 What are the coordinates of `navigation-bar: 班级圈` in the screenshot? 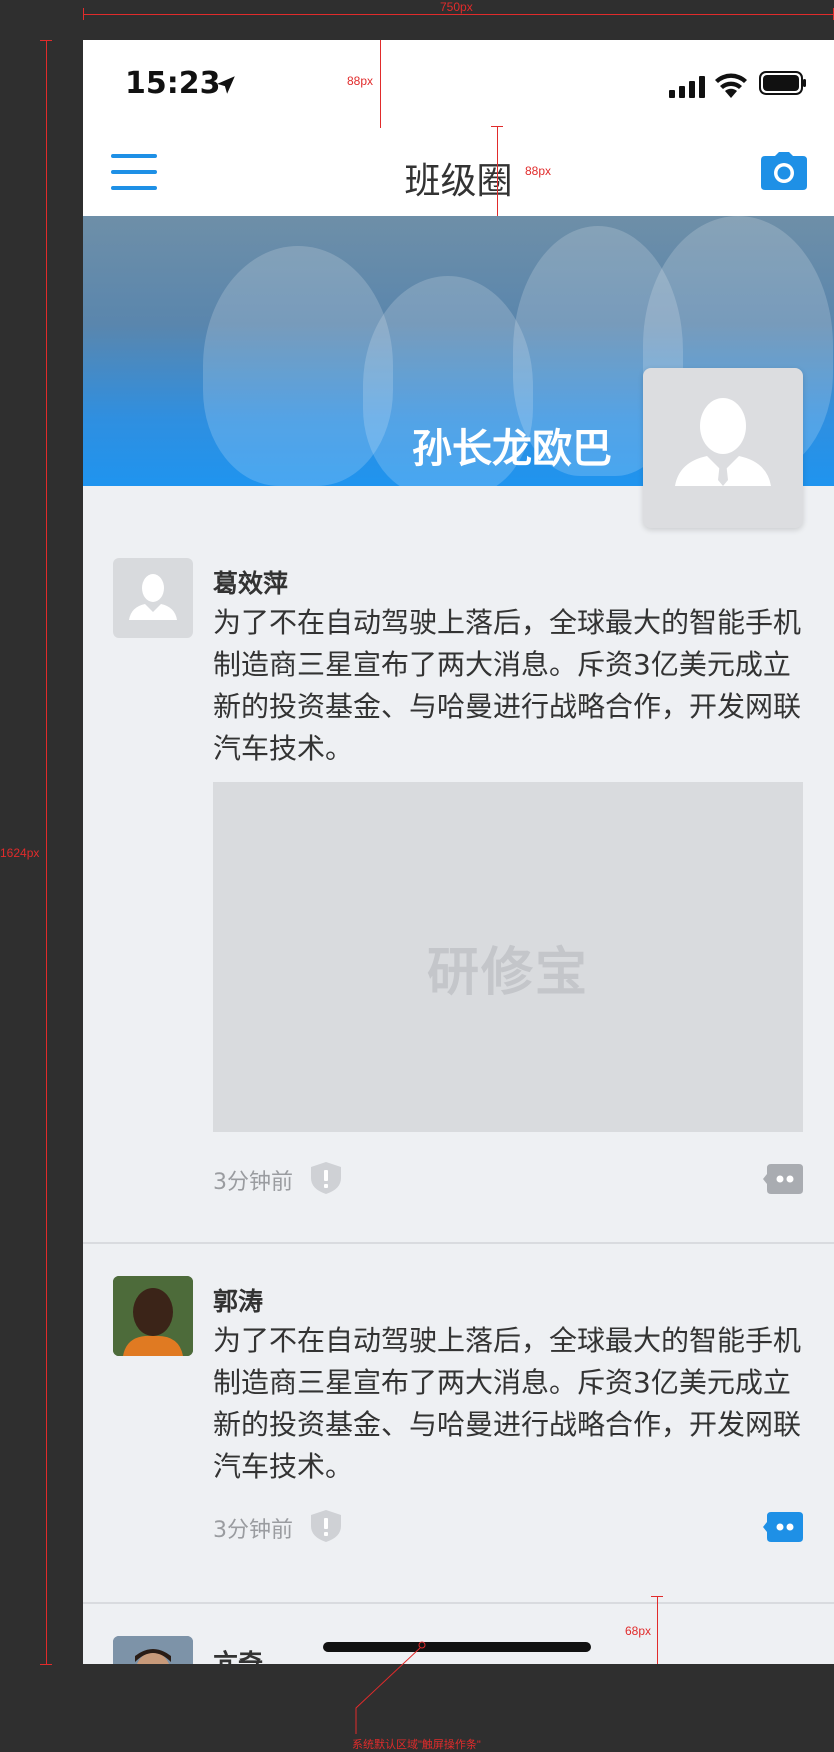 It's located at (458, 172).